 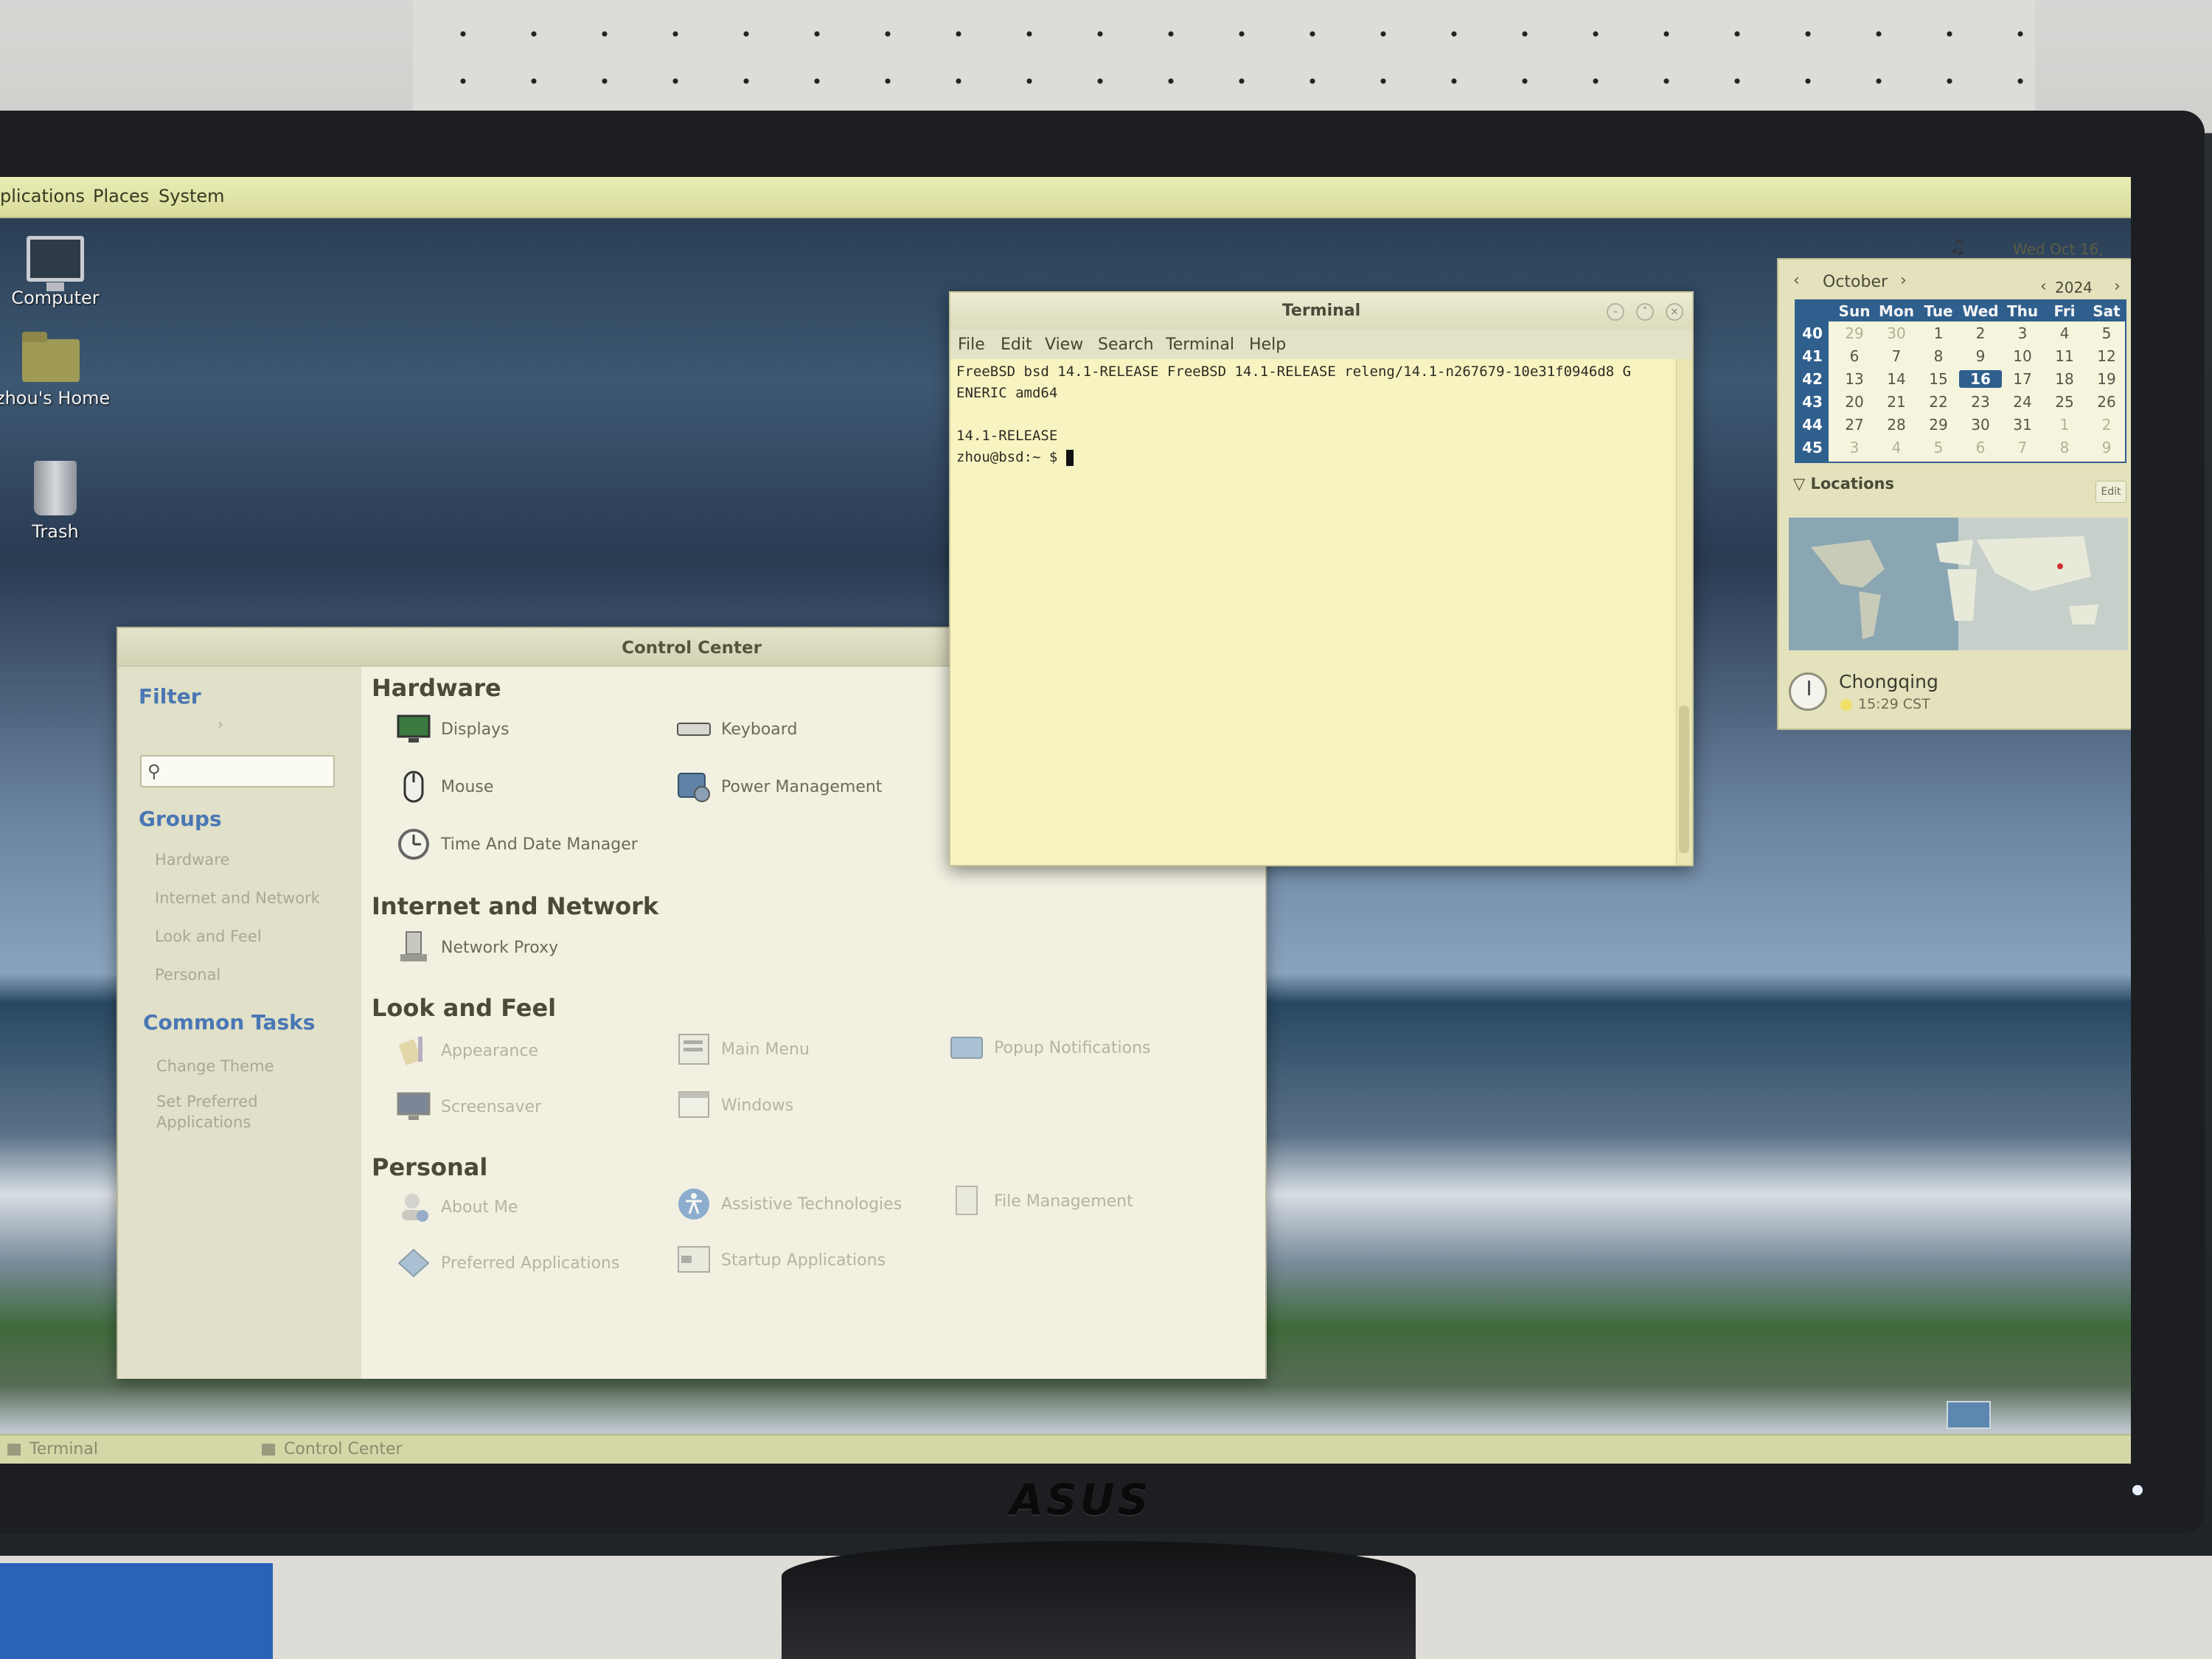 What do you see at coordinates (1843, 484) in the screenshot?
I see `locations-heading: ▽ Locations` at bounding box center [1843, 484].